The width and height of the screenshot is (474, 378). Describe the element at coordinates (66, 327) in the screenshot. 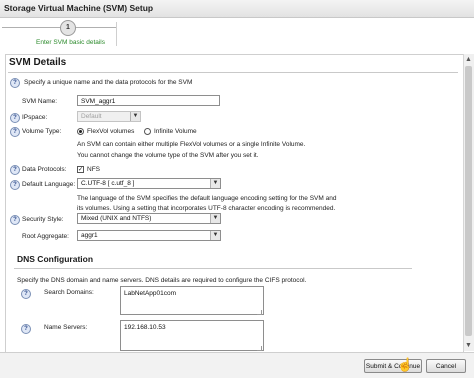

I see `name-servers-label: Name Servers:` at that location.